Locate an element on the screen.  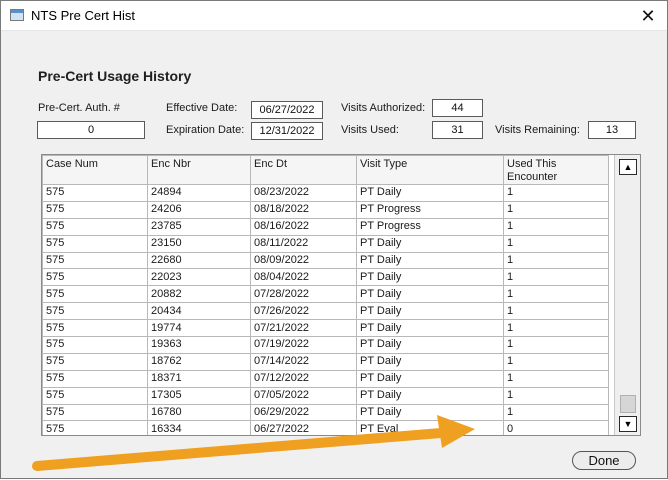
table-row: 575 17305 07/05/2022 PT Daily 1 is located at coordinates (325, 395).